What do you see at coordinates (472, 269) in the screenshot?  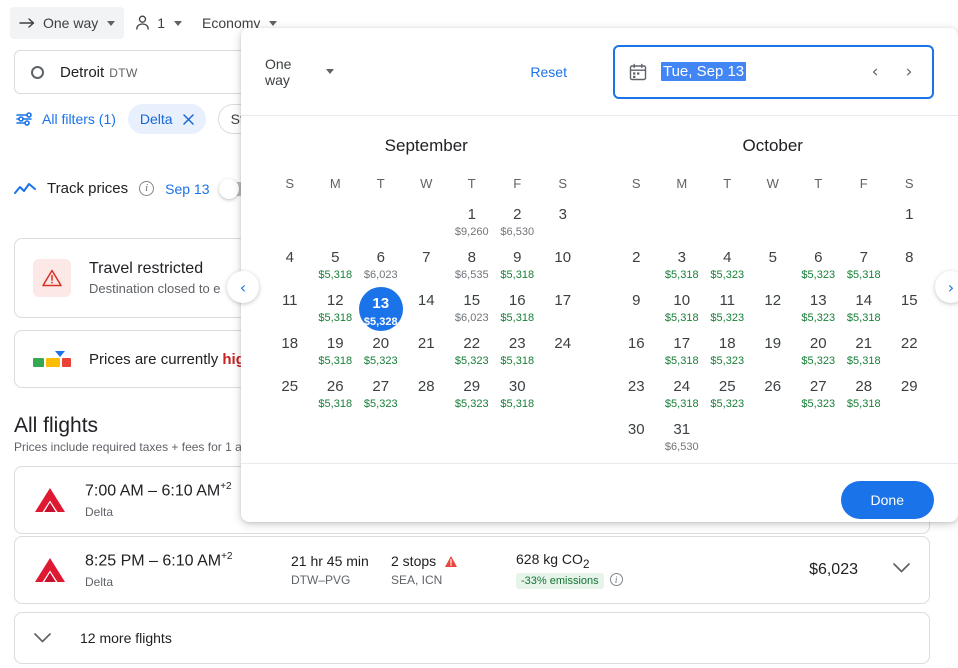 I see `calendar-day: 8 $6,535` at bounding box center [472, 269].